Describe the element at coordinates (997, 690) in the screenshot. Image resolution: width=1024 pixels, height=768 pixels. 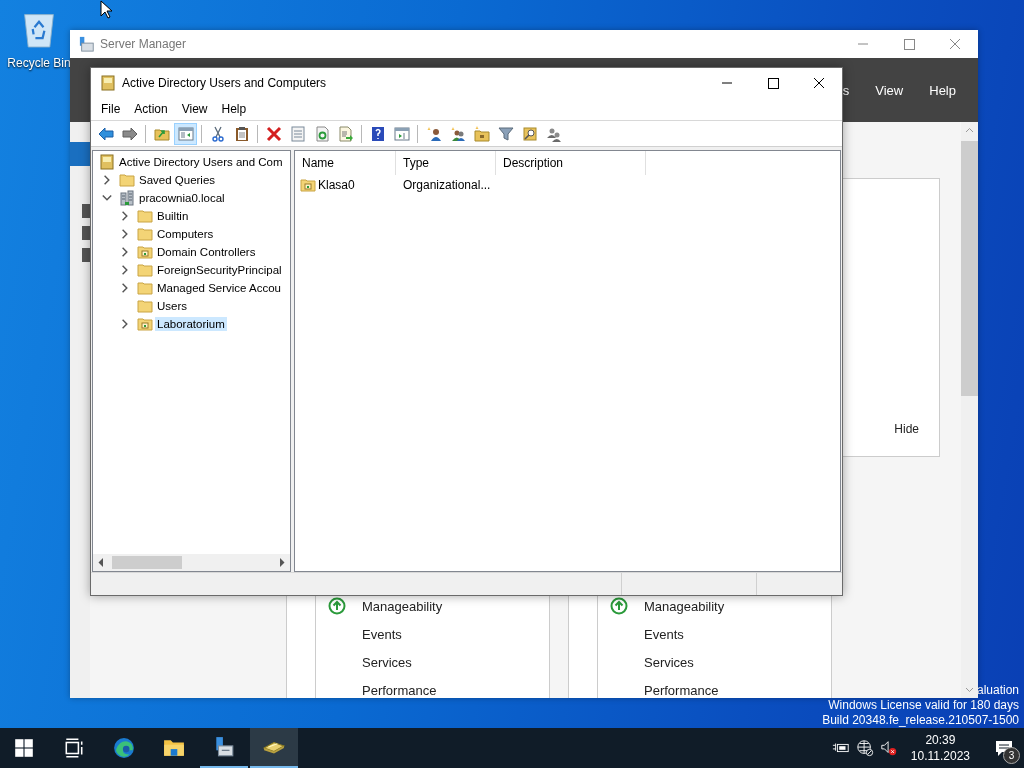
I see `license-notice-line: aluation` at that location.